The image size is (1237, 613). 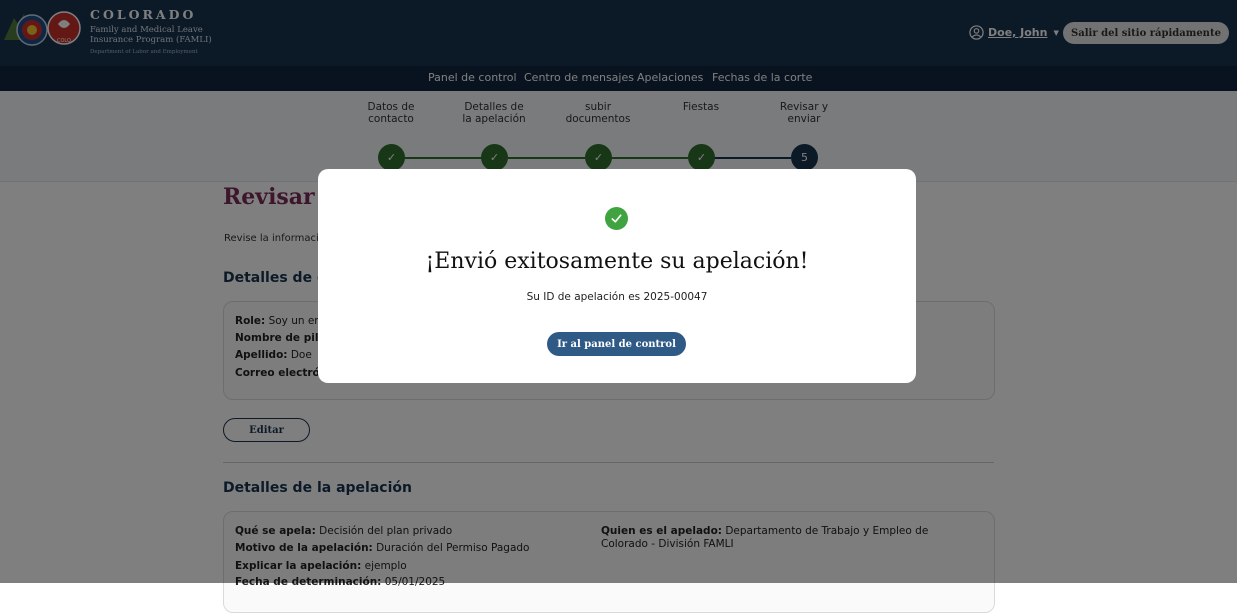 I want to click on modal-subtitle: Su ID de apelación es 2025-00047, so click(x=617, y=297).